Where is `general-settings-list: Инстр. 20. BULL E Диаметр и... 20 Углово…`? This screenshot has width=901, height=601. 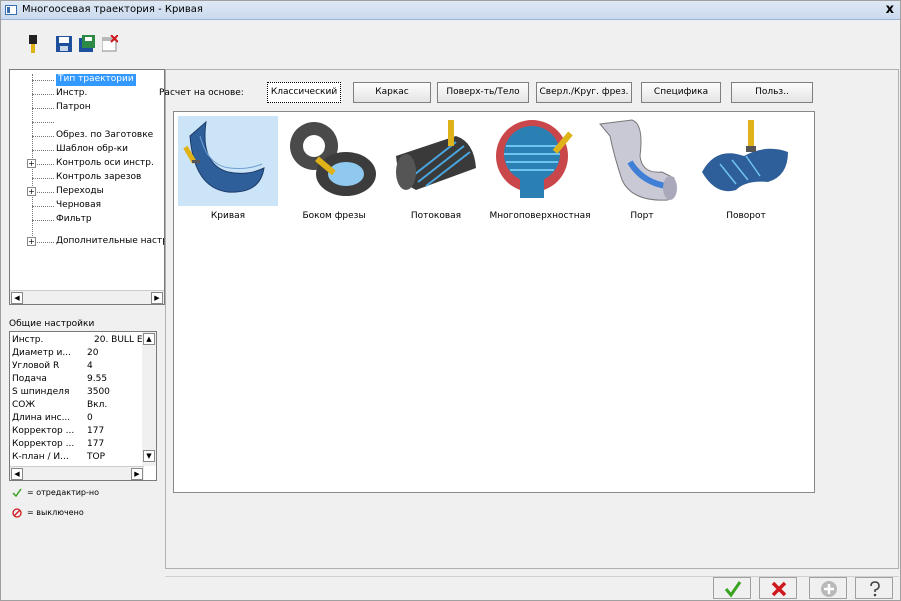 general-settings-list: Инстр. 20. BULL E Диаметр и... 20 Углово… is located at coordinates (83, 406).